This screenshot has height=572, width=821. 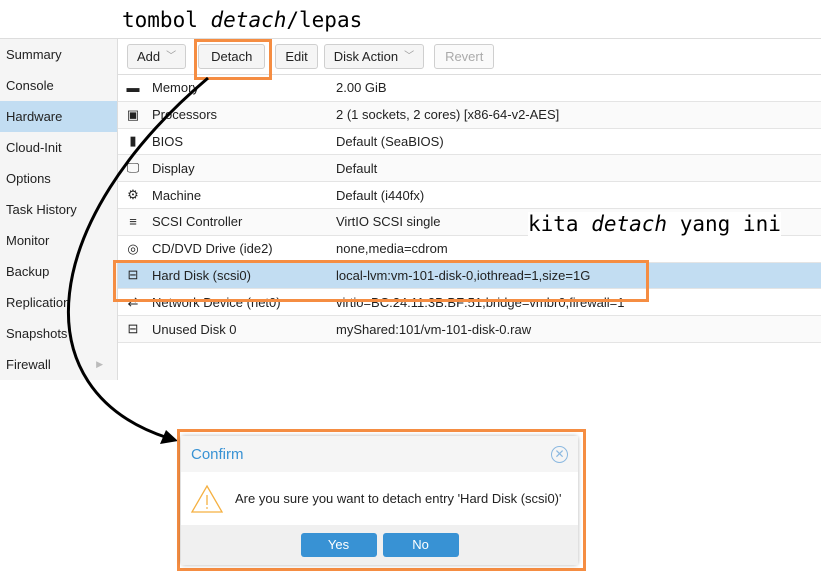 I want to click on close-icon: ✕, so click(x=559, y=454).